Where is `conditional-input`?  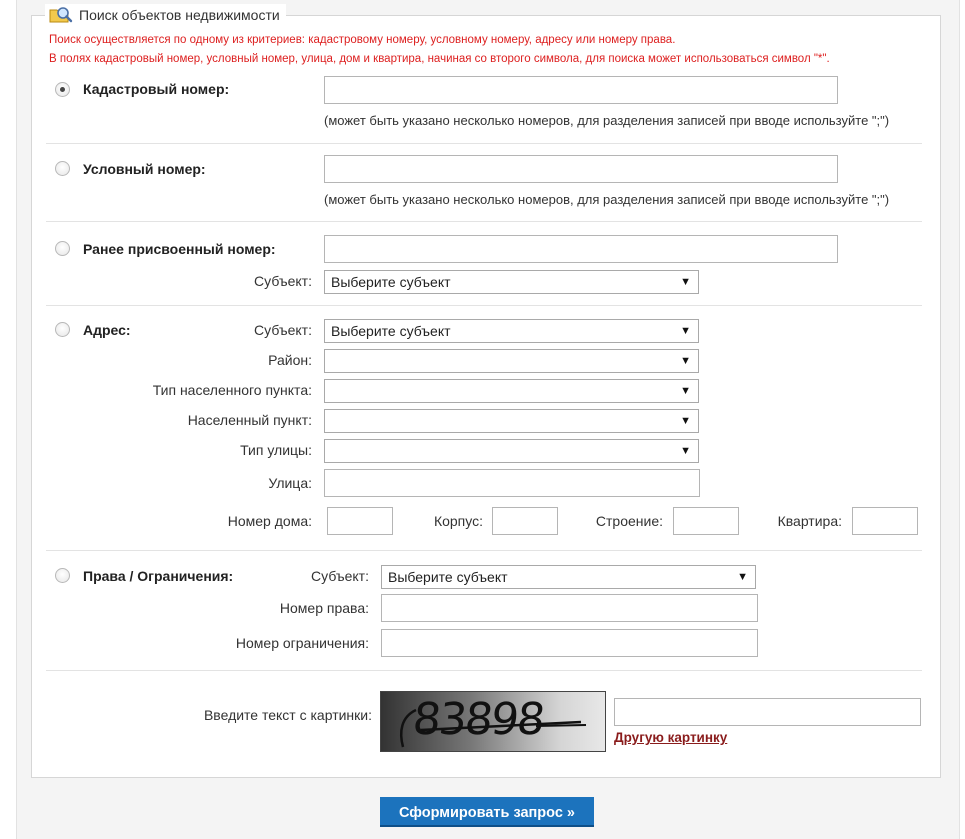
conditional-input is located at coordinates (581, 169).